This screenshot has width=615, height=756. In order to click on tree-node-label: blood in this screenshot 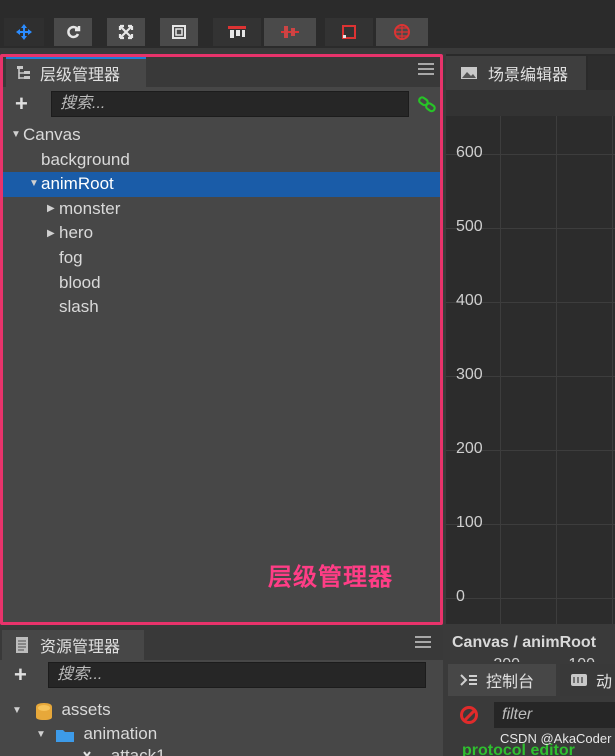, I will do `click(80, 282)`.